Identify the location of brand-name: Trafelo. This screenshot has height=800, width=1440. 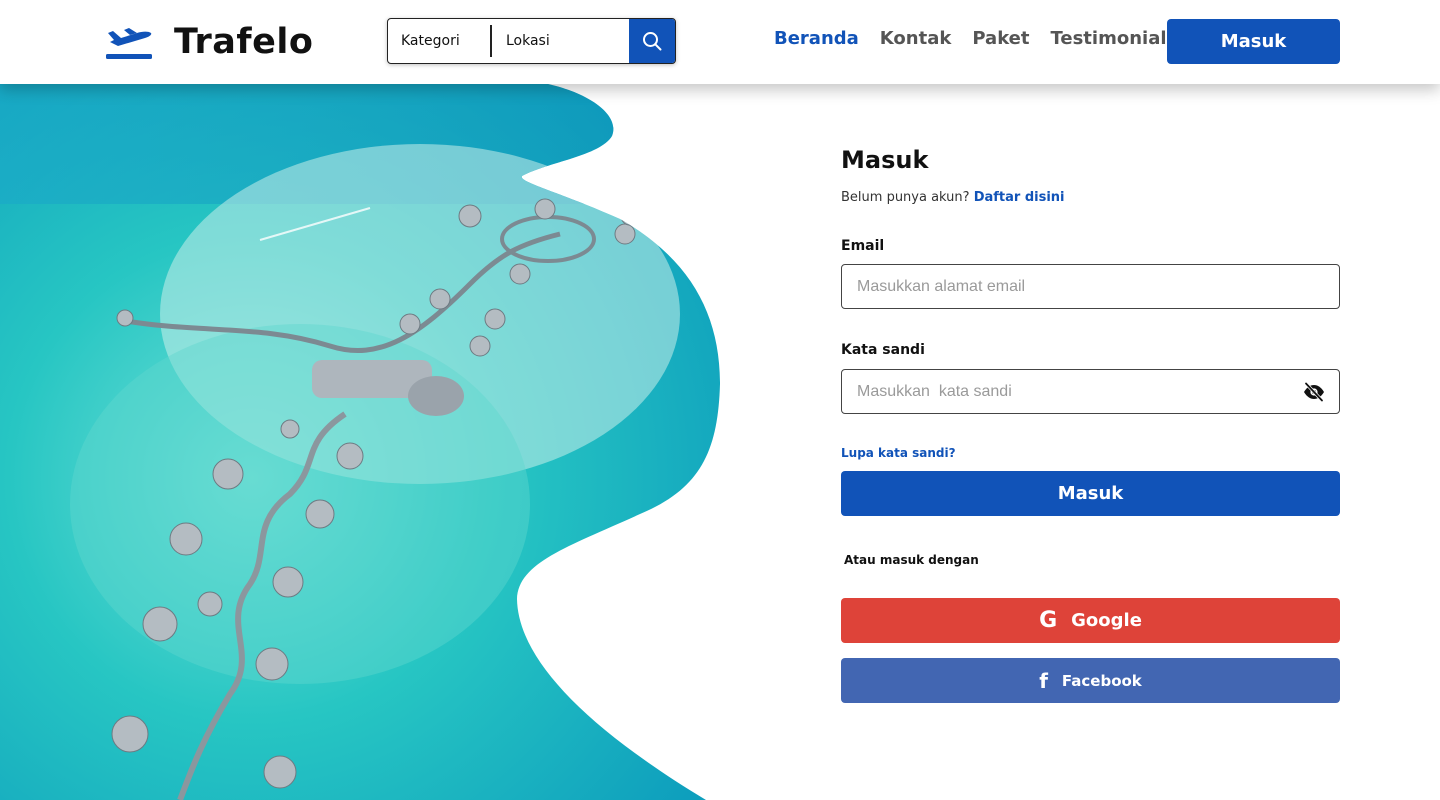
(244, 42).